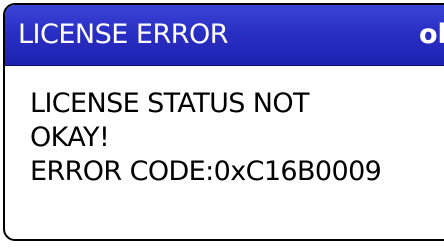  Describe the element at coordinates (431, 35) in the screenshot. I see `ok-button: ok` at that location.